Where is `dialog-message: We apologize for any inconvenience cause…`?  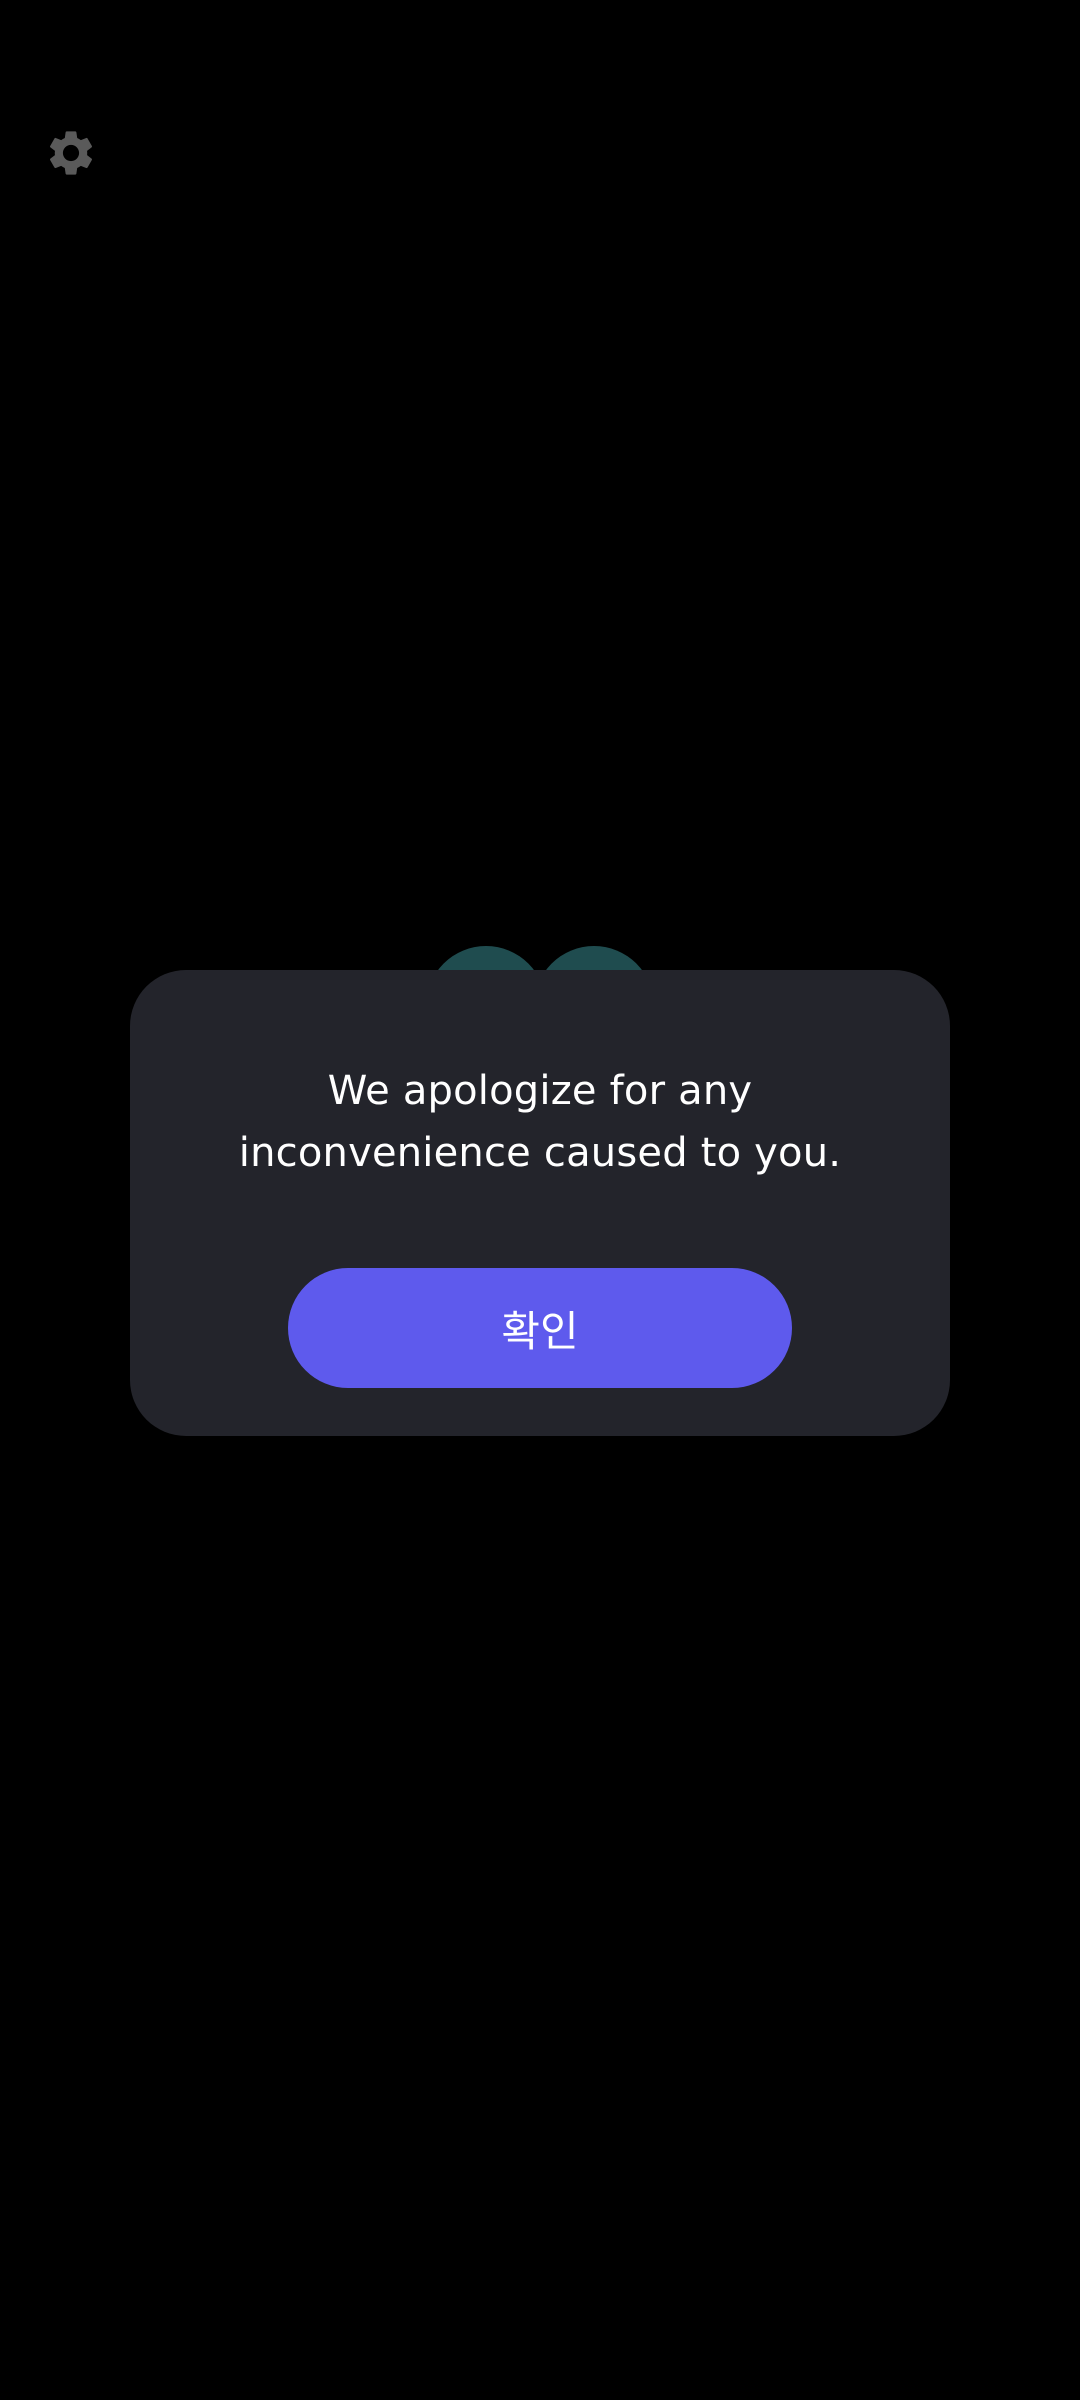 dialog-message: We apologize for any inconvenience cause… is located at coordinates (540, 1122).